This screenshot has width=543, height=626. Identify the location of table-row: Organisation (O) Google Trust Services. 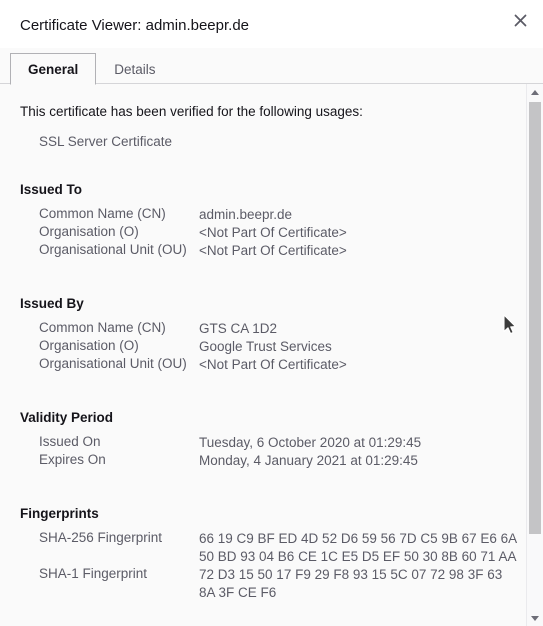
(263, 347).